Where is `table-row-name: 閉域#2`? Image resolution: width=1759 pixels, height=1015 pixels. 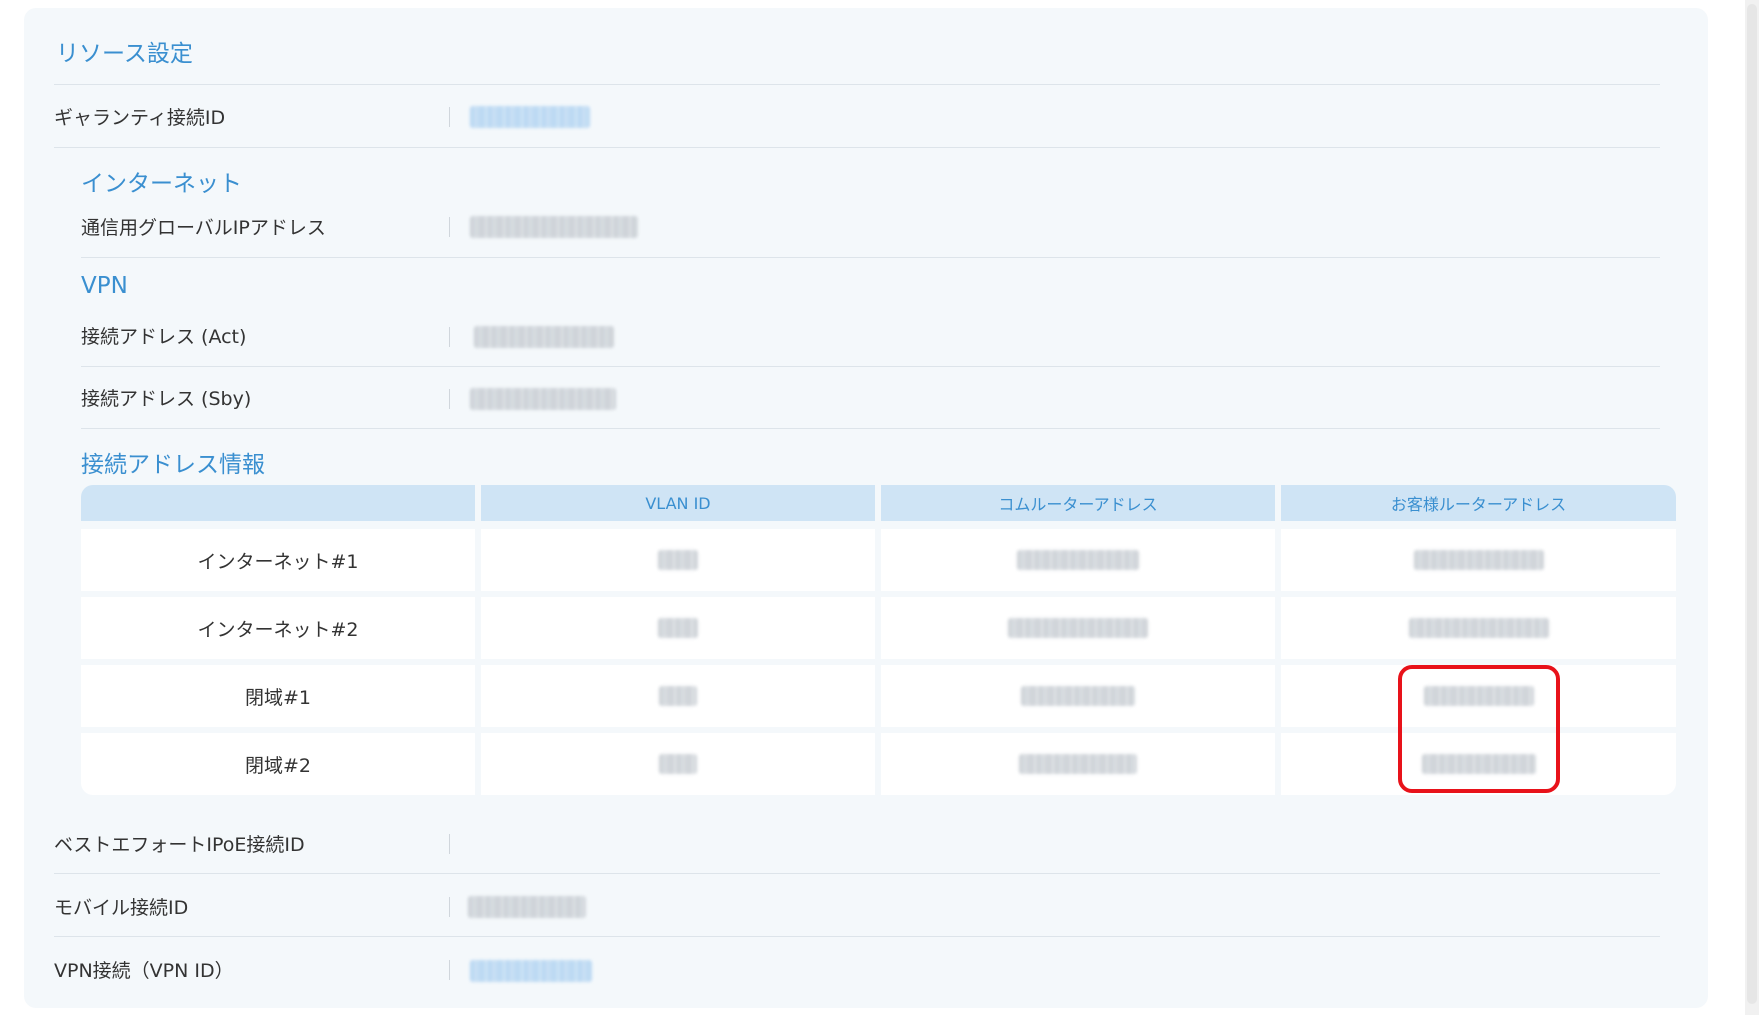 table-row-name: 閉域#2 is located at coordinates (278, 764).